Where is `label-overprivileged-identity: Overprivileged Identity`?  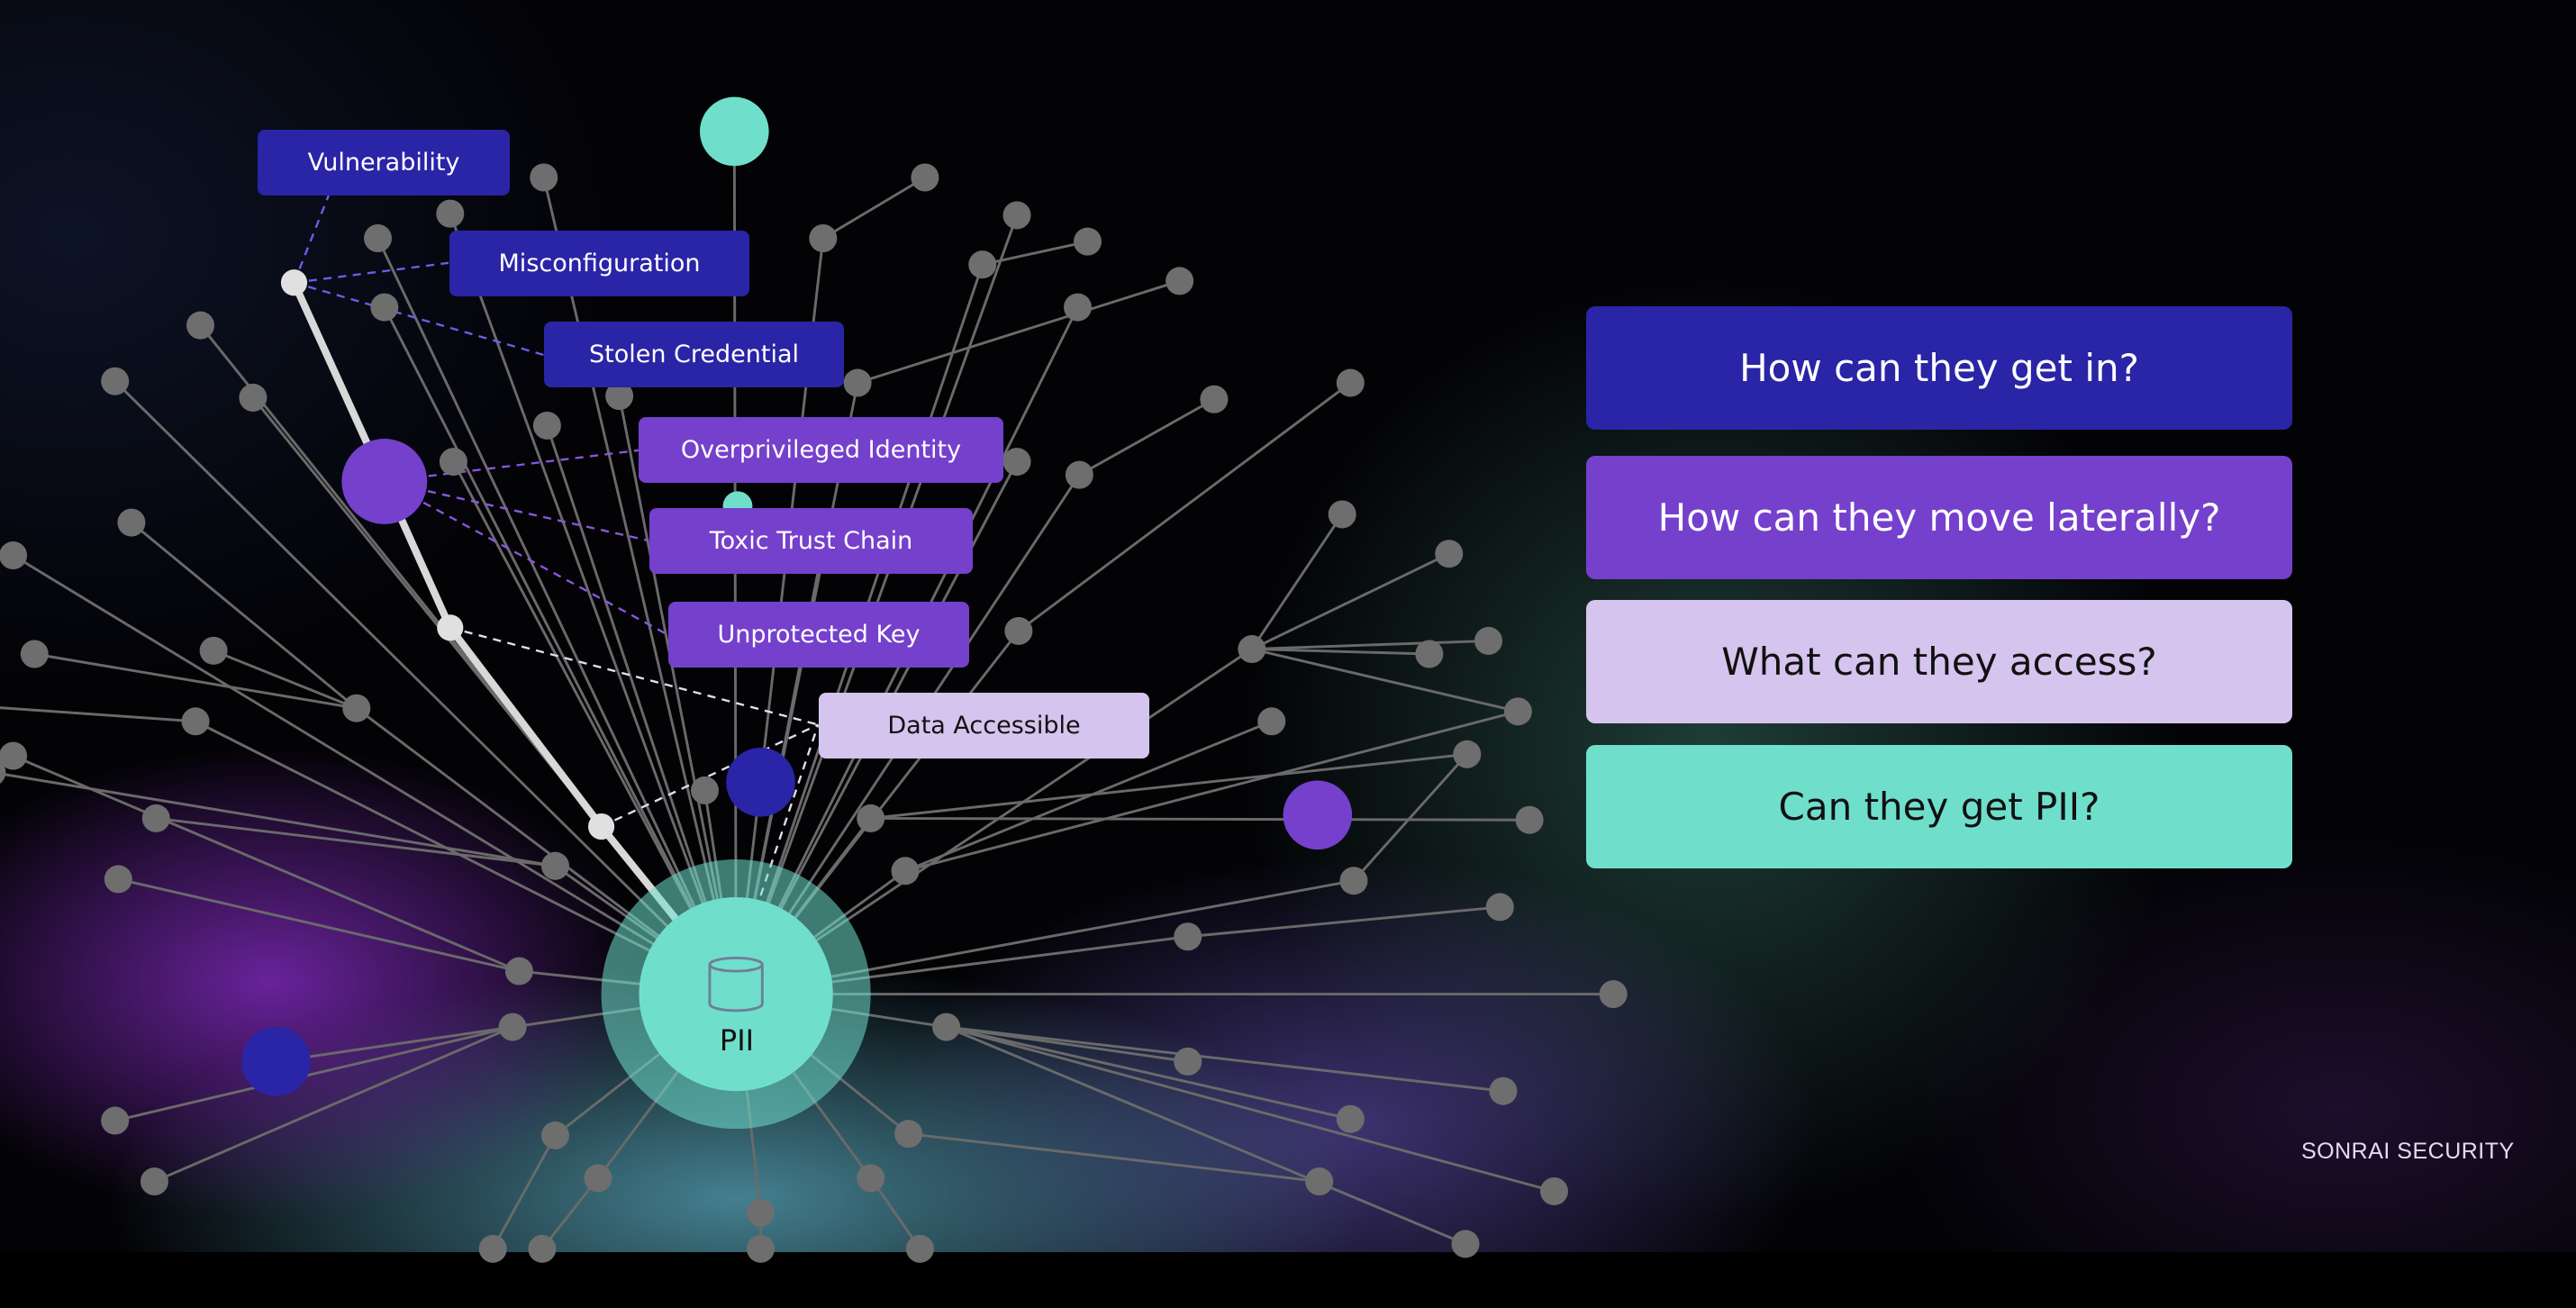 label-overprivileged-identity: Overprivileged Identity is located at coordinates (821, 450).